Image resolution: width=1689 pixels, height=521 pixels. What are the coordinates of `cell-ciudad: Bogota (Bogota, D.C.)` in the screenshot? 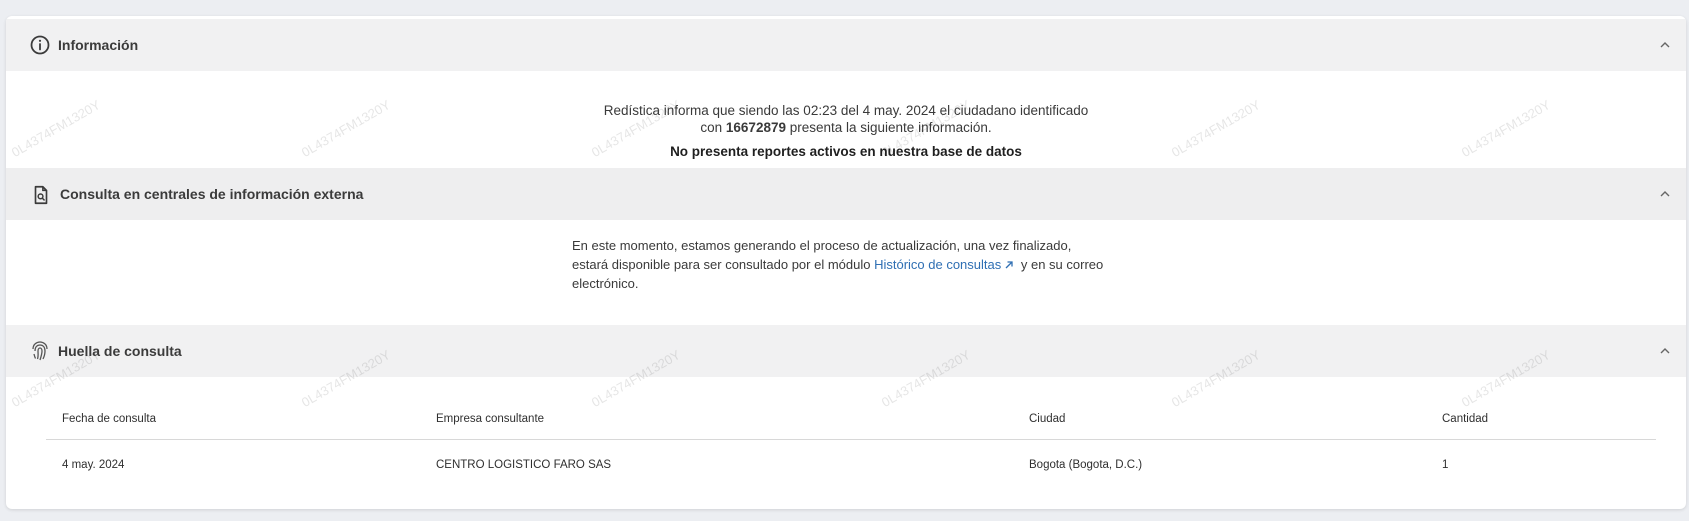 It's located at (1086, 465).